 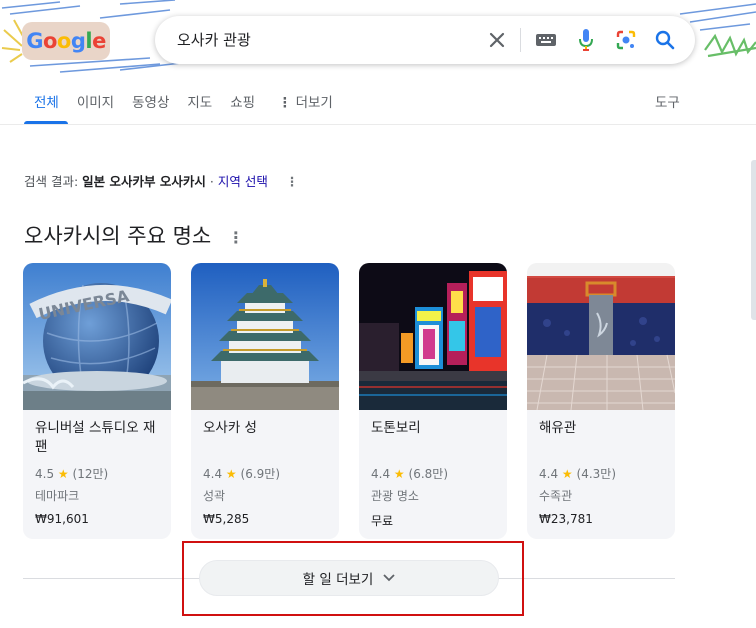 What do you see at coordinates (338, 580) in the screenshot?
I see `more-button-label: 할 일 더보기` at bounding box center [338, 580].